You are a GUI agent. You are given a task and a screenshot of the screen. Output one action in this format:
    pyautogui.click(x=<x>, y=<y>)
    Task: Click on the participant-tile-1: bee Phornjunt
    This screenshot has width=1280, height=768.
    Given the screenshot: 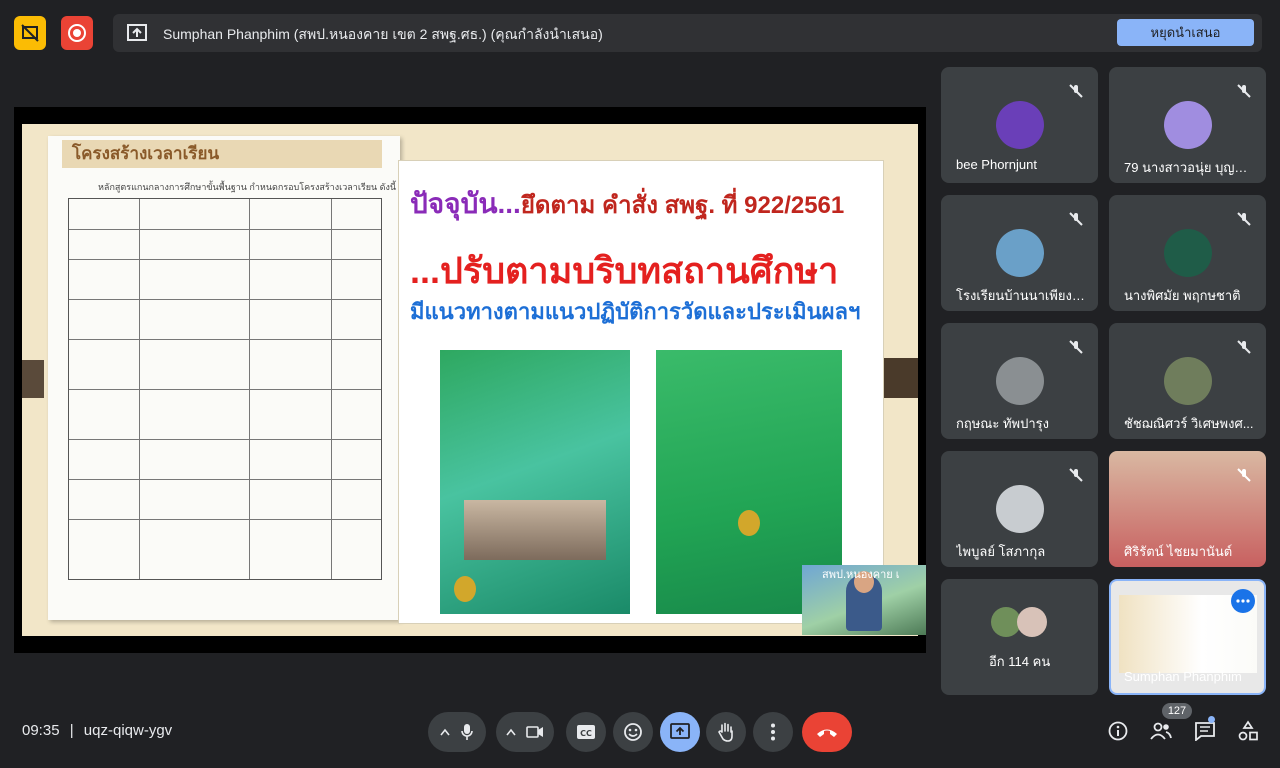 What is the action you would take?
    pyautogui.click(x=1019, y=125)
    